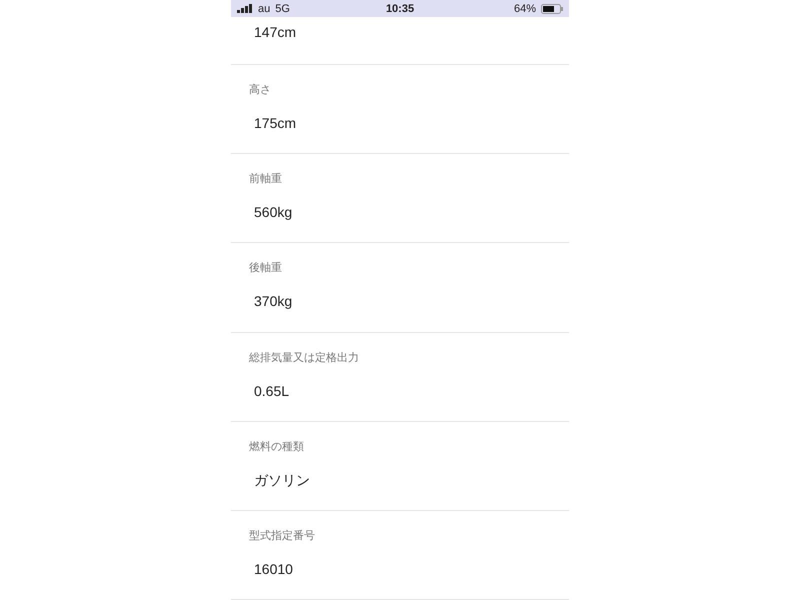 The width and height of the screenshot is (800, 600). Describe the element at coordinates (552, 9) in the screenshot. I see `battery-icon` at that location.